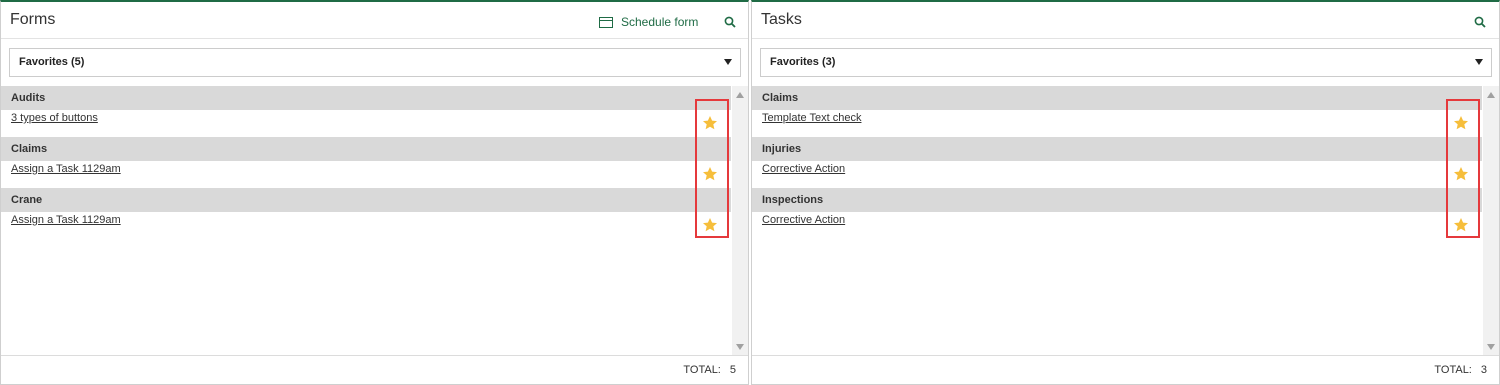 The width and height of the screenshot is (1500, 385). I want to click on item-link: Template Text check, so click(811, 118).